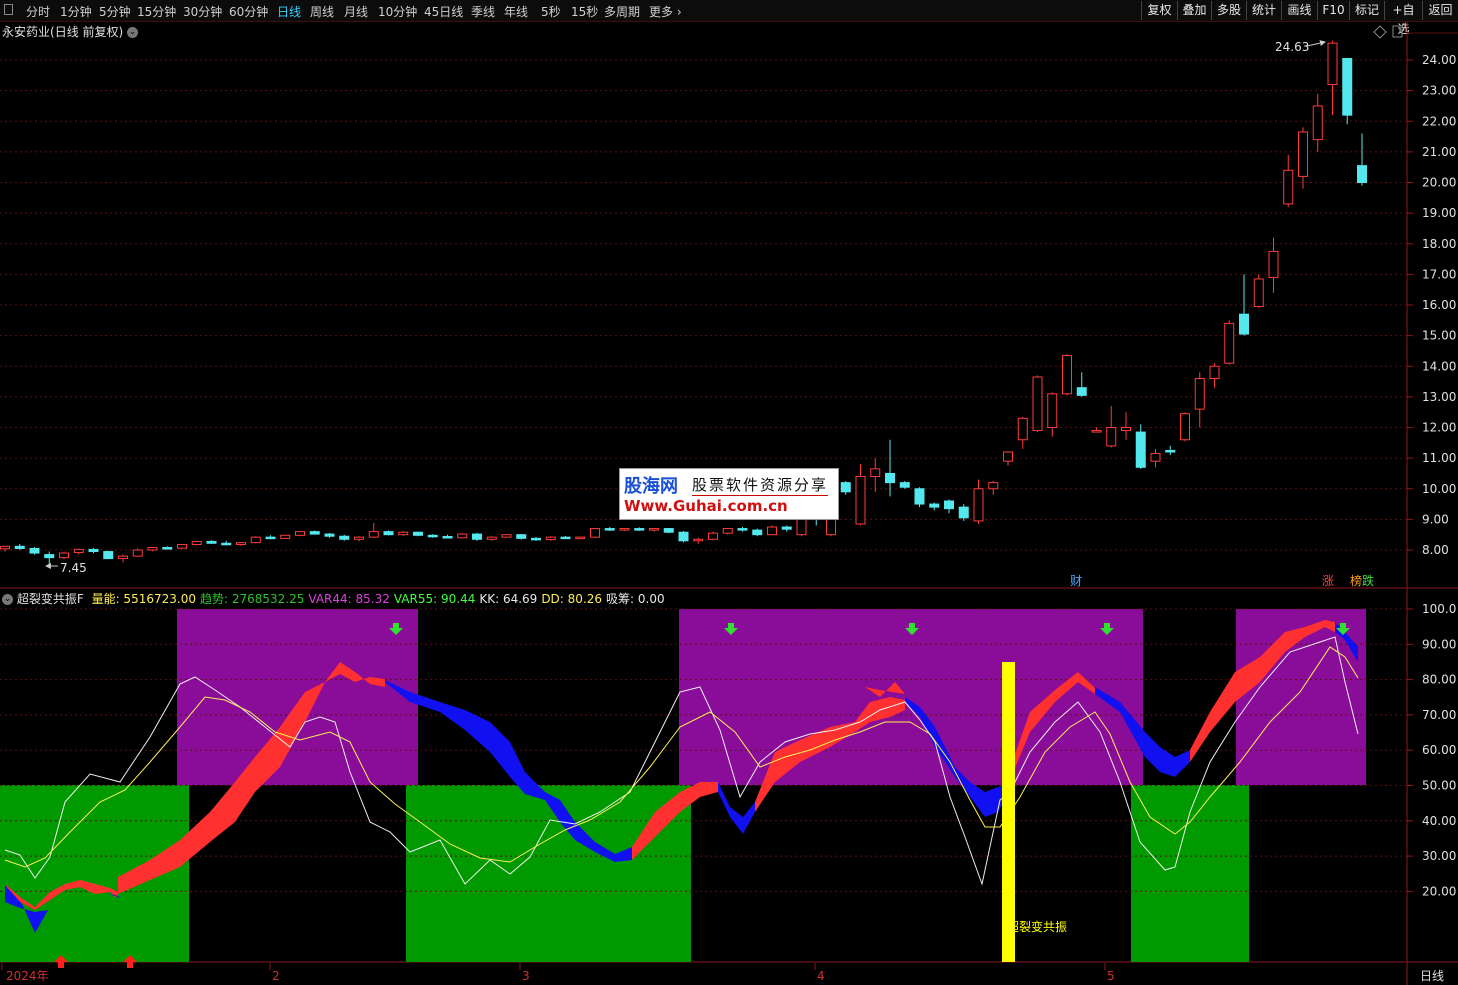  What do you see at coordinates (1439, 152) in the screenshot?
I see `price-tick-label: 21.00` at bounding box center [1439, 152].